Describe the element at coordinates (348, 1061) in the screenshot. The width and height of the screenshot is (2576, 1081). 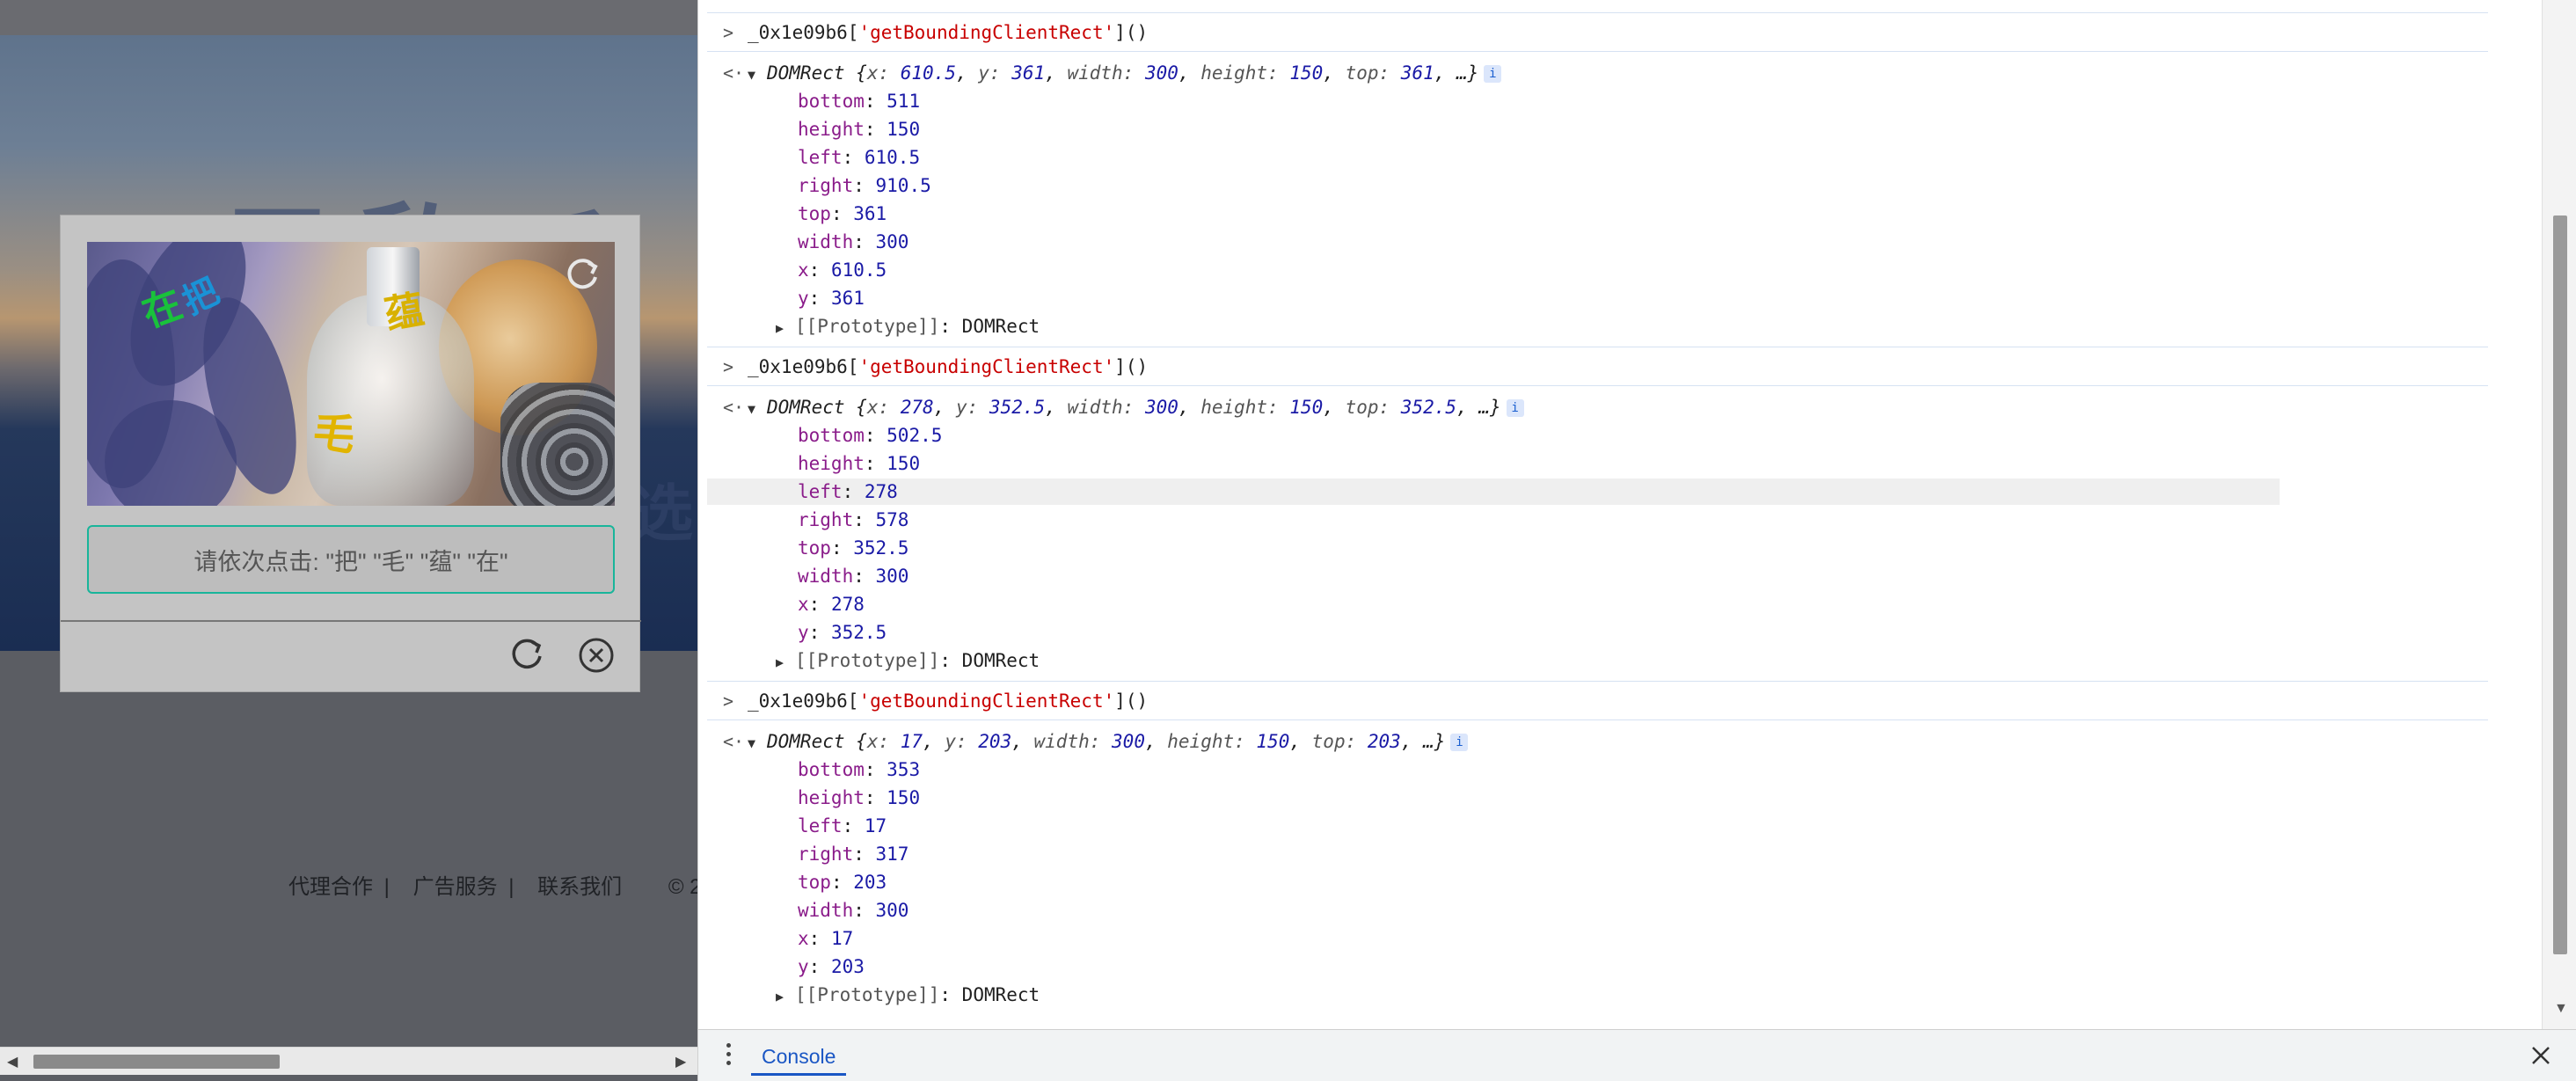
I see `horizontal-scrollbar: ◀ ▶` at that location.